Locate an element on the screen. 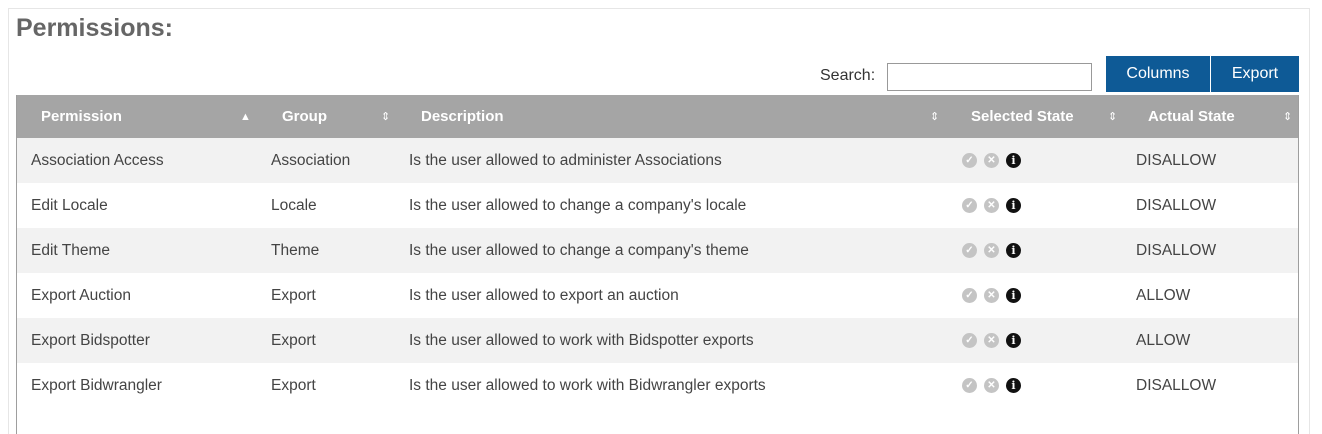 The width and height of the screenshot is (1322, 434). cell-permission: Edit Theme is located at coordinates (70, 250).